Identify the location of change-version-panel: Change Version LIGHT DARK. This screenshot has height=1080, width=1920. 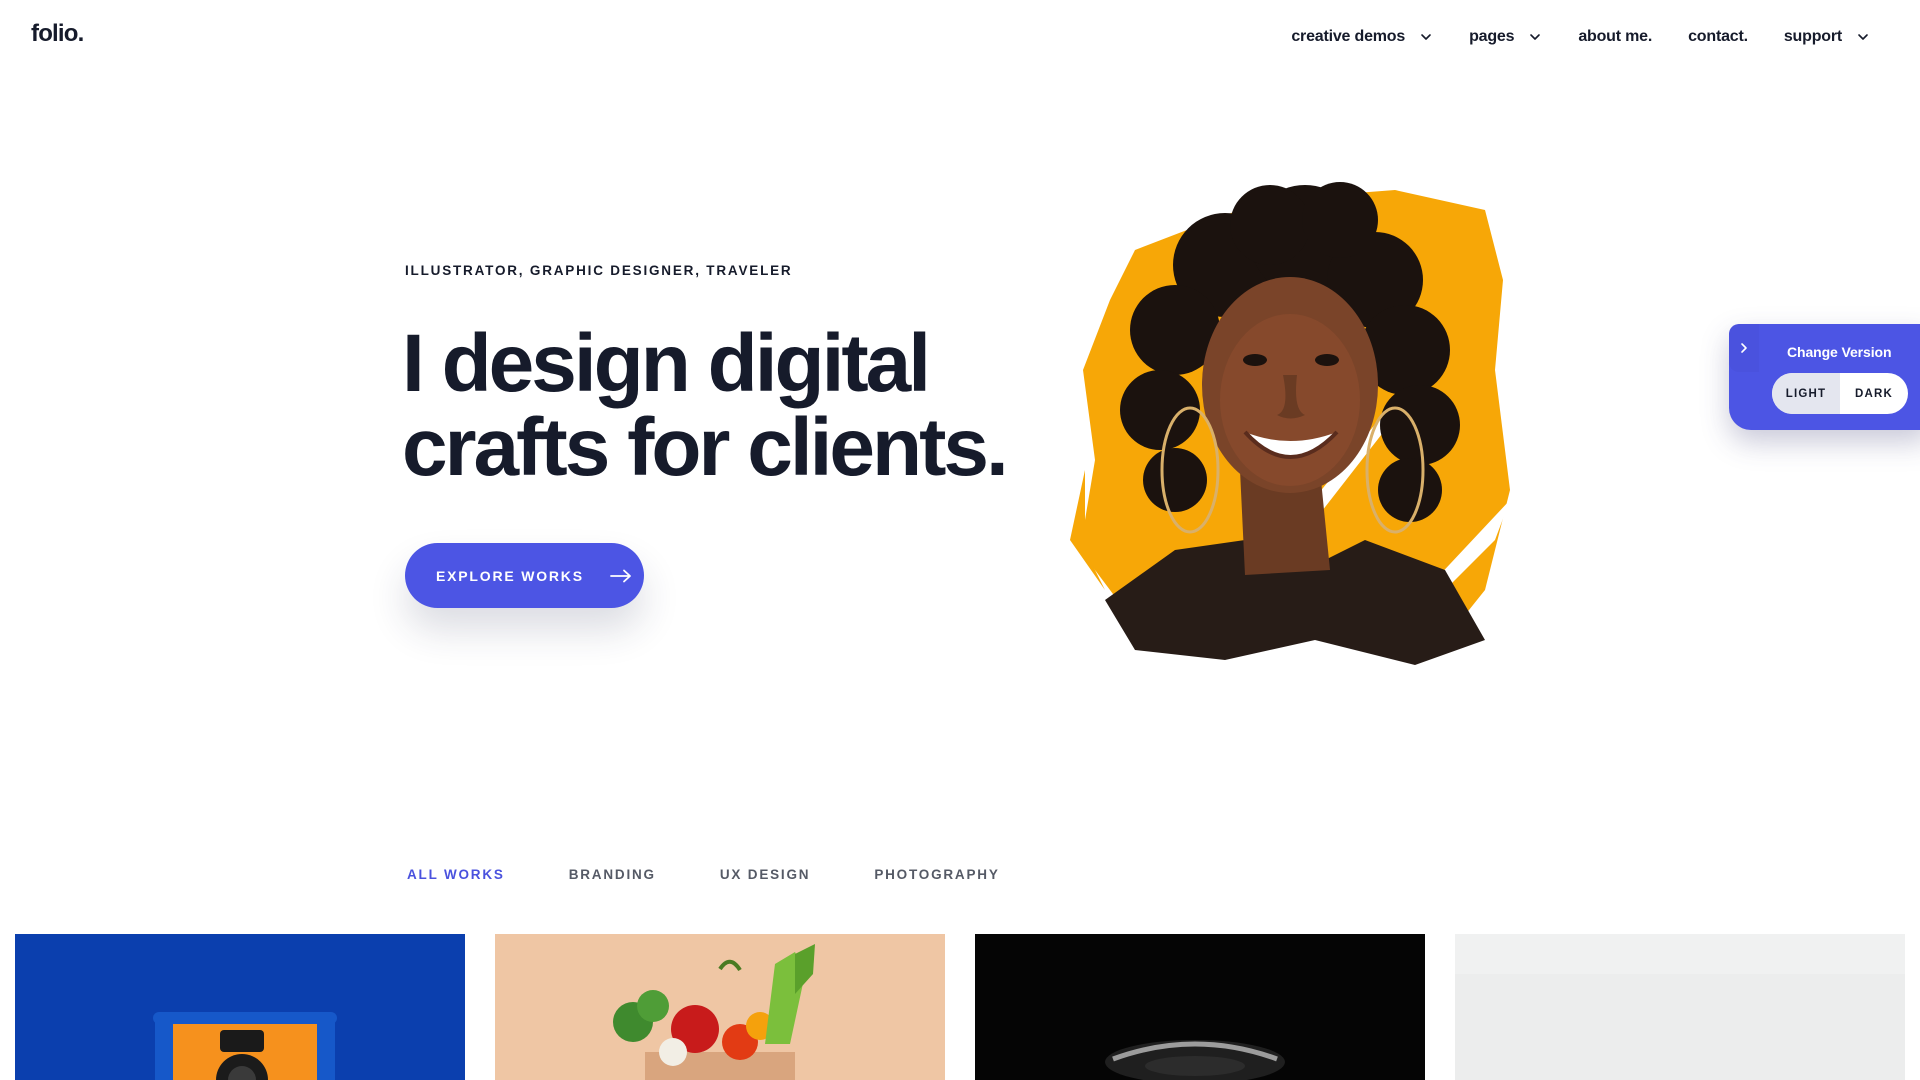
(1824, 377).